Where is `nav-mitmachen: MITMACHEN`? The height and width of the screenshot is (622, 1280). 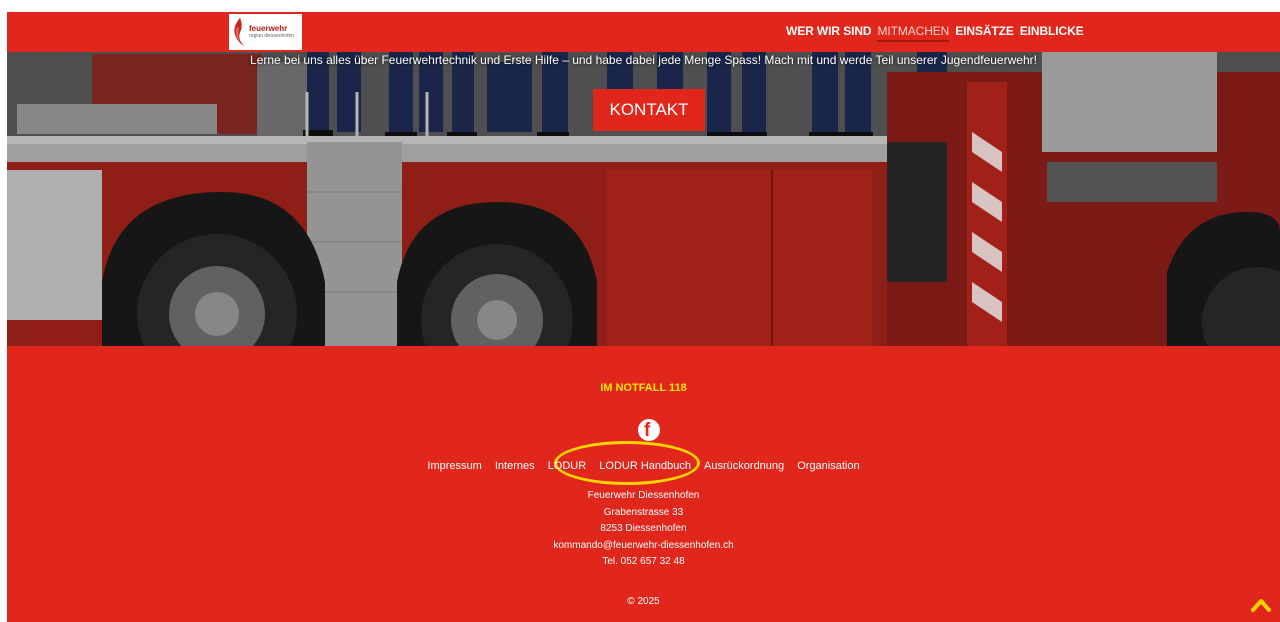 nav-mitmachen: MITMACHEN is located at coordinates (913, 33).